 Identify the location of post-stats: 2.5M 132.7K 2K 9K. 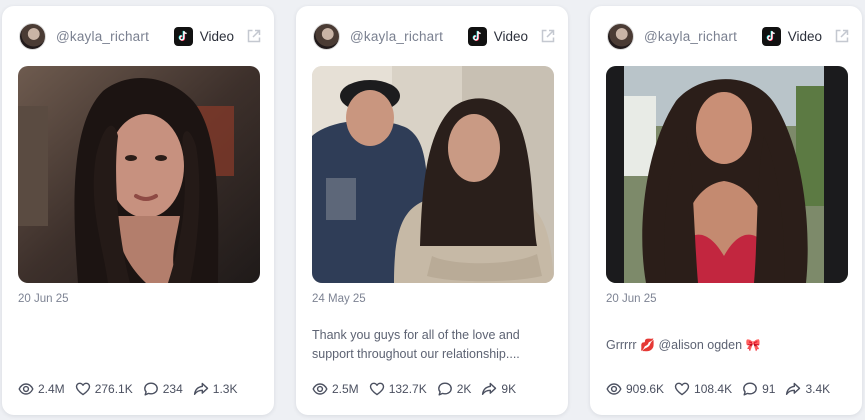
(435, 389).